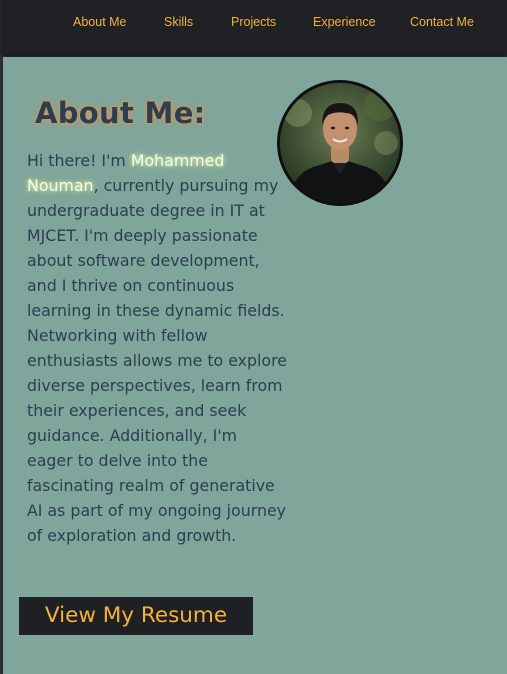 This screenshot has width=507, height=674. What do you see at coordinates (178, 22) in the screenshot?
I see `nav-link-skills: Skills` at bounding box center [178, 22].